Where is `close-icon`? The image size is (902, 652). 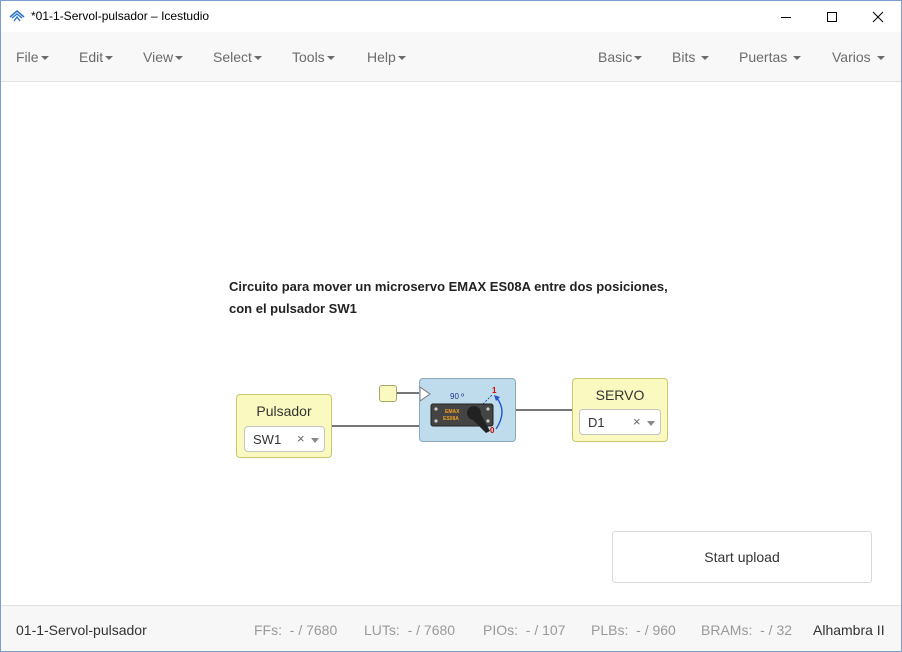
close-icon is located at coordinates (878, 16).